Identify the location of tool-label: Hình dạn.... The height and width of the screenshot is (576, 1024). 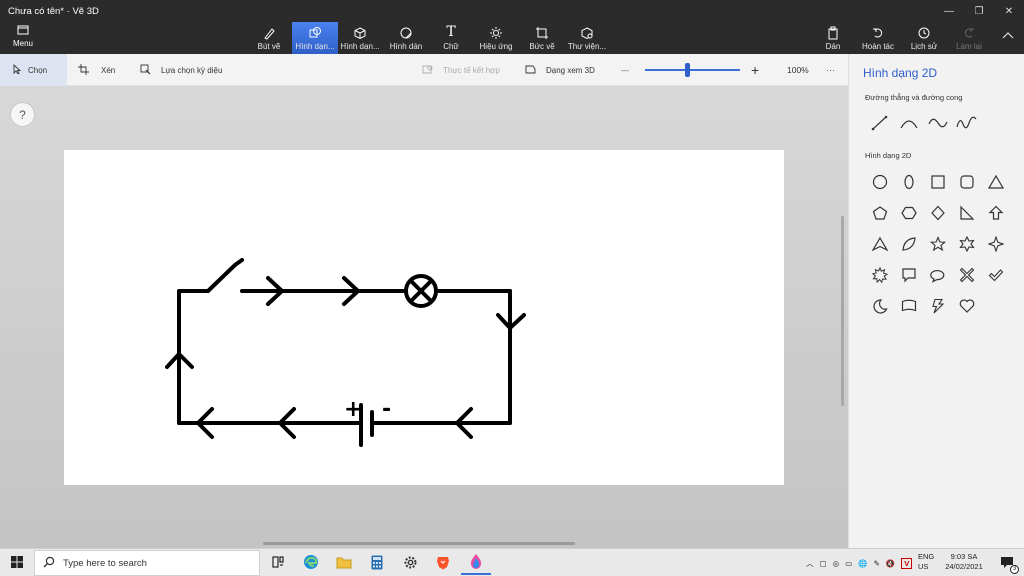
(315, 46).